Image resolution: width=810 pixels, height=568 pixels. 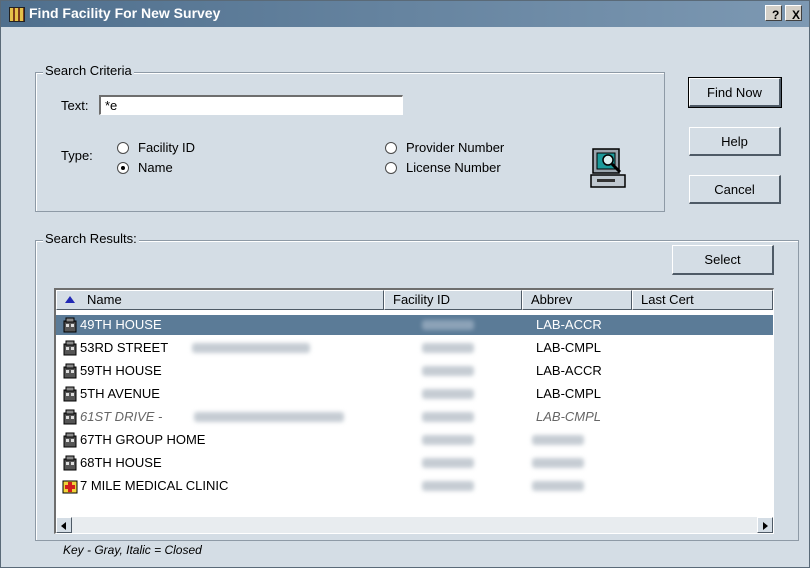 What do you see at coordinates (414, 371) in the screenshot?
I see `table-row: 59TH HOUSE LAB-ACCR` at bounding box center [414, 371].